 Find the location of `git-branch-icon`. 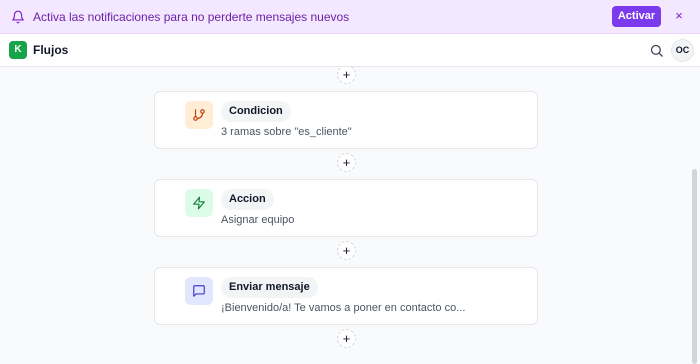

git-branch-icon is located at coordinates (199, 115).